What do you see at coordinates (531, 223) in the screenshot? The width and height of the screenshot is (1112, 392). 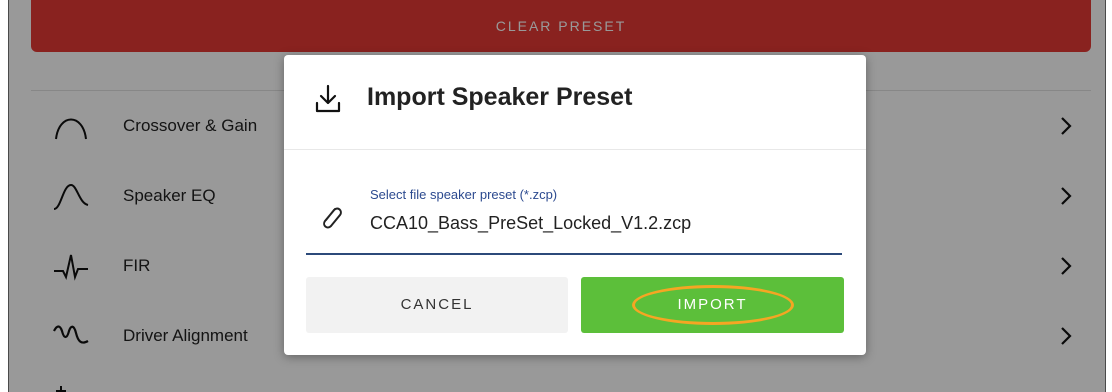 I see `file-field-value: CCA10_Bass_PreSet_Locked_V1.2.zcp` at bounding box center [531, 223].